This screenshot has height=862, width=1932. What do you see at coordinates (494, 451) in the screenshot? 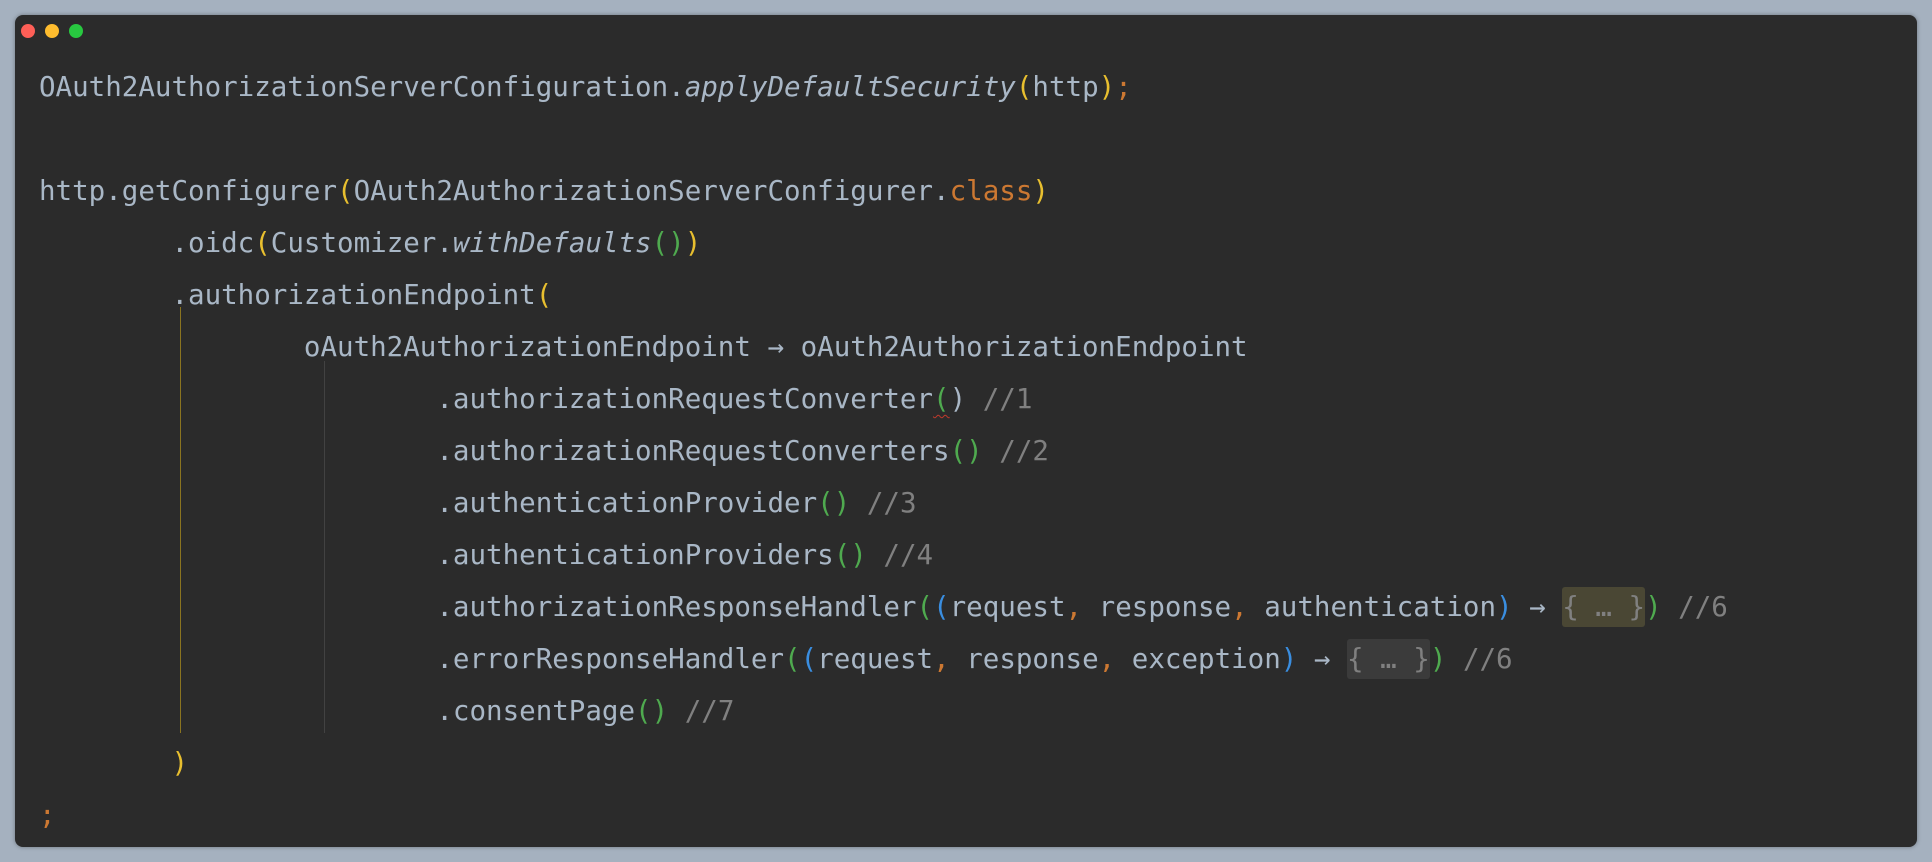
I see `code-token: .authorizationRequestConverters` at bounding box center [494, 451].